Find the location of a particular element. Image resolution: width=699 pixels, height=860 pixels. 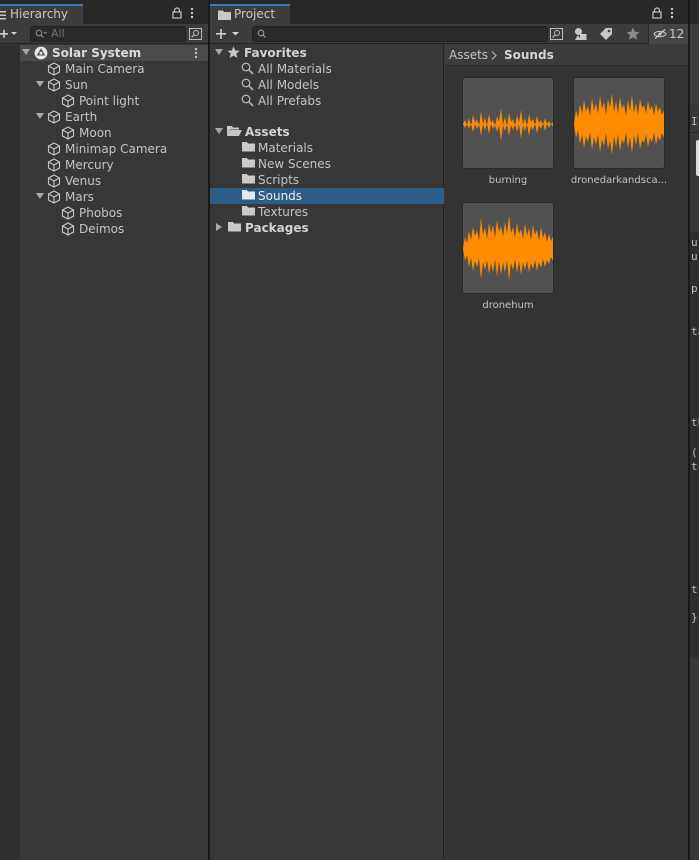

search-by-label-icon is located at coordinates (606, 34).